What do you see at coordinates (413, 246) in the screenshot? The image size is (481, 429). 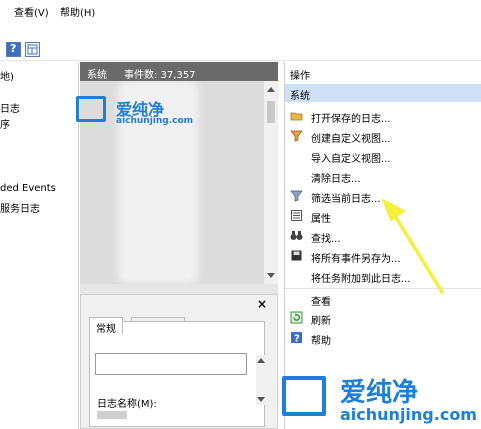 I see `annotation-arrow` at bounding box center [413, 246].